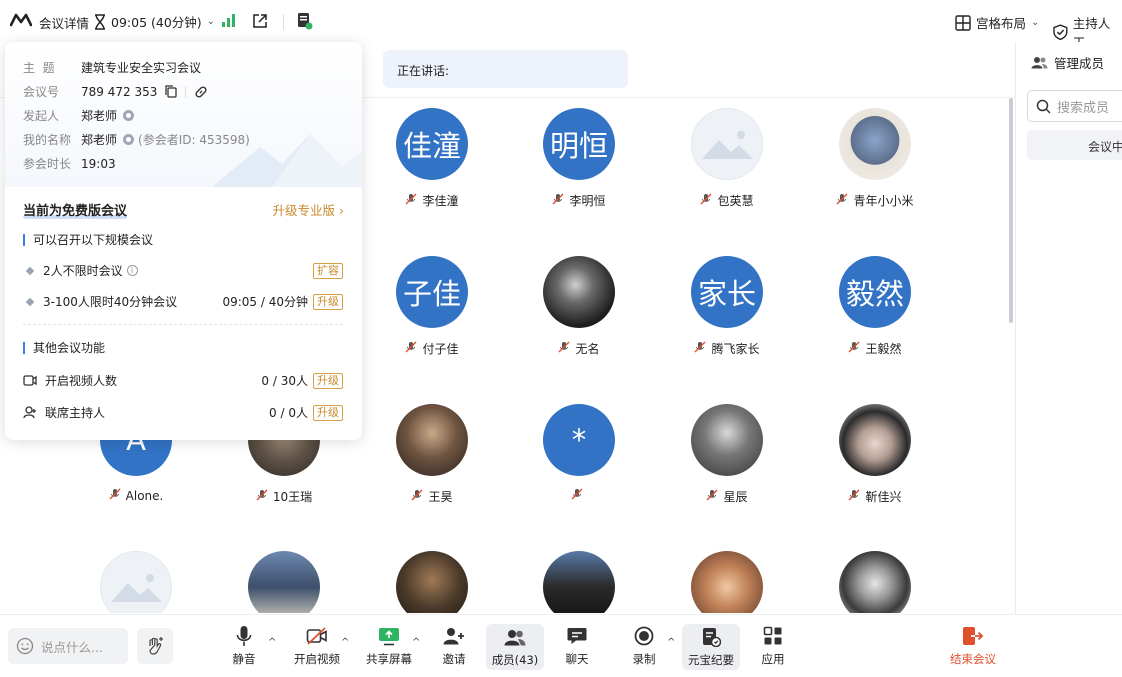 This screenshot has height=677, width=1122. I want to click on image-placeholder-icon, so click(727, 145).